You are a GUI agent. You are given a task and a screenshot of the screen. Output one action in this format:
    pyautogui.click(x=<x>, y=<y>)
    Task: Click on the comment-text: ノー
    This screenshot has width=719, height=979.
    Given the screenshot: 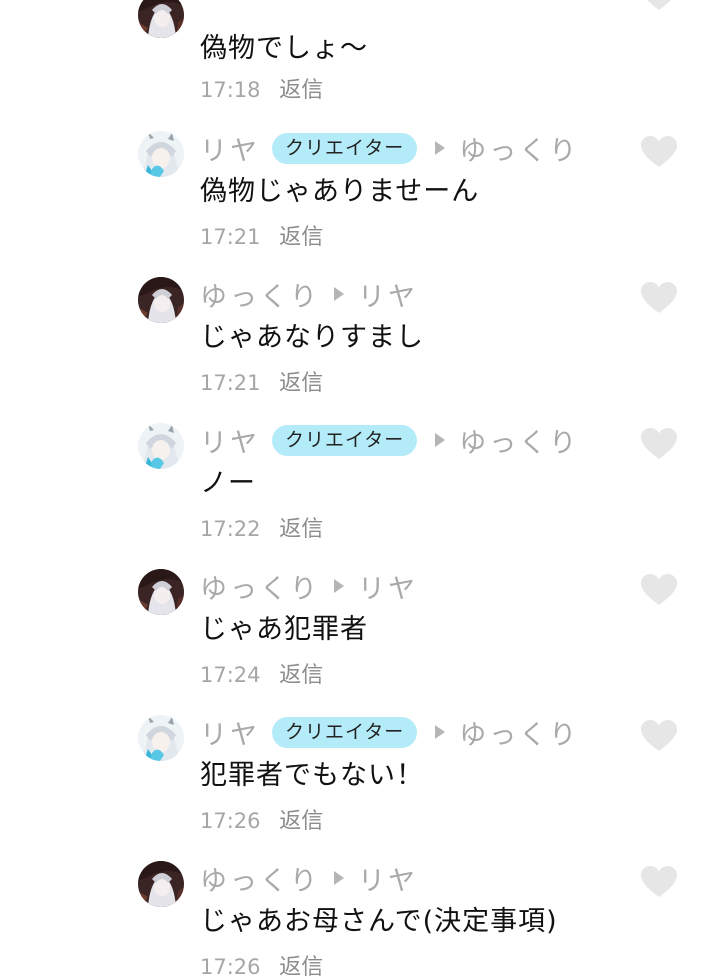 What is the action you would take?
    pyautogui.click(x=228, y=483)
    